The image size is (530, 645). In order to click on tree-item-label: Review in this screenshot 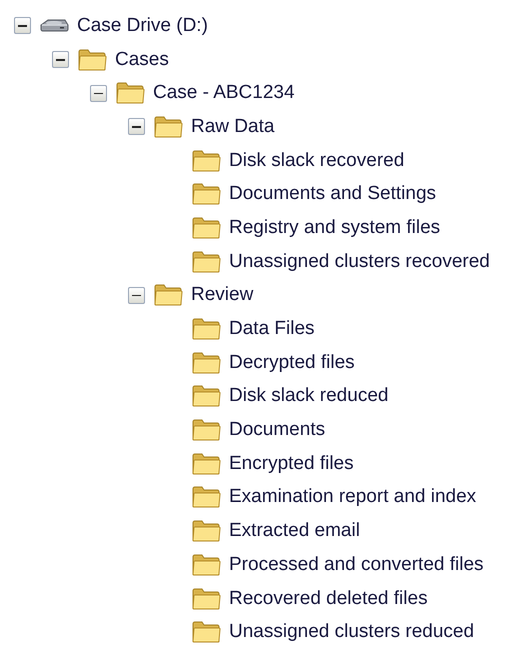, I will do `click(222, 295)`.